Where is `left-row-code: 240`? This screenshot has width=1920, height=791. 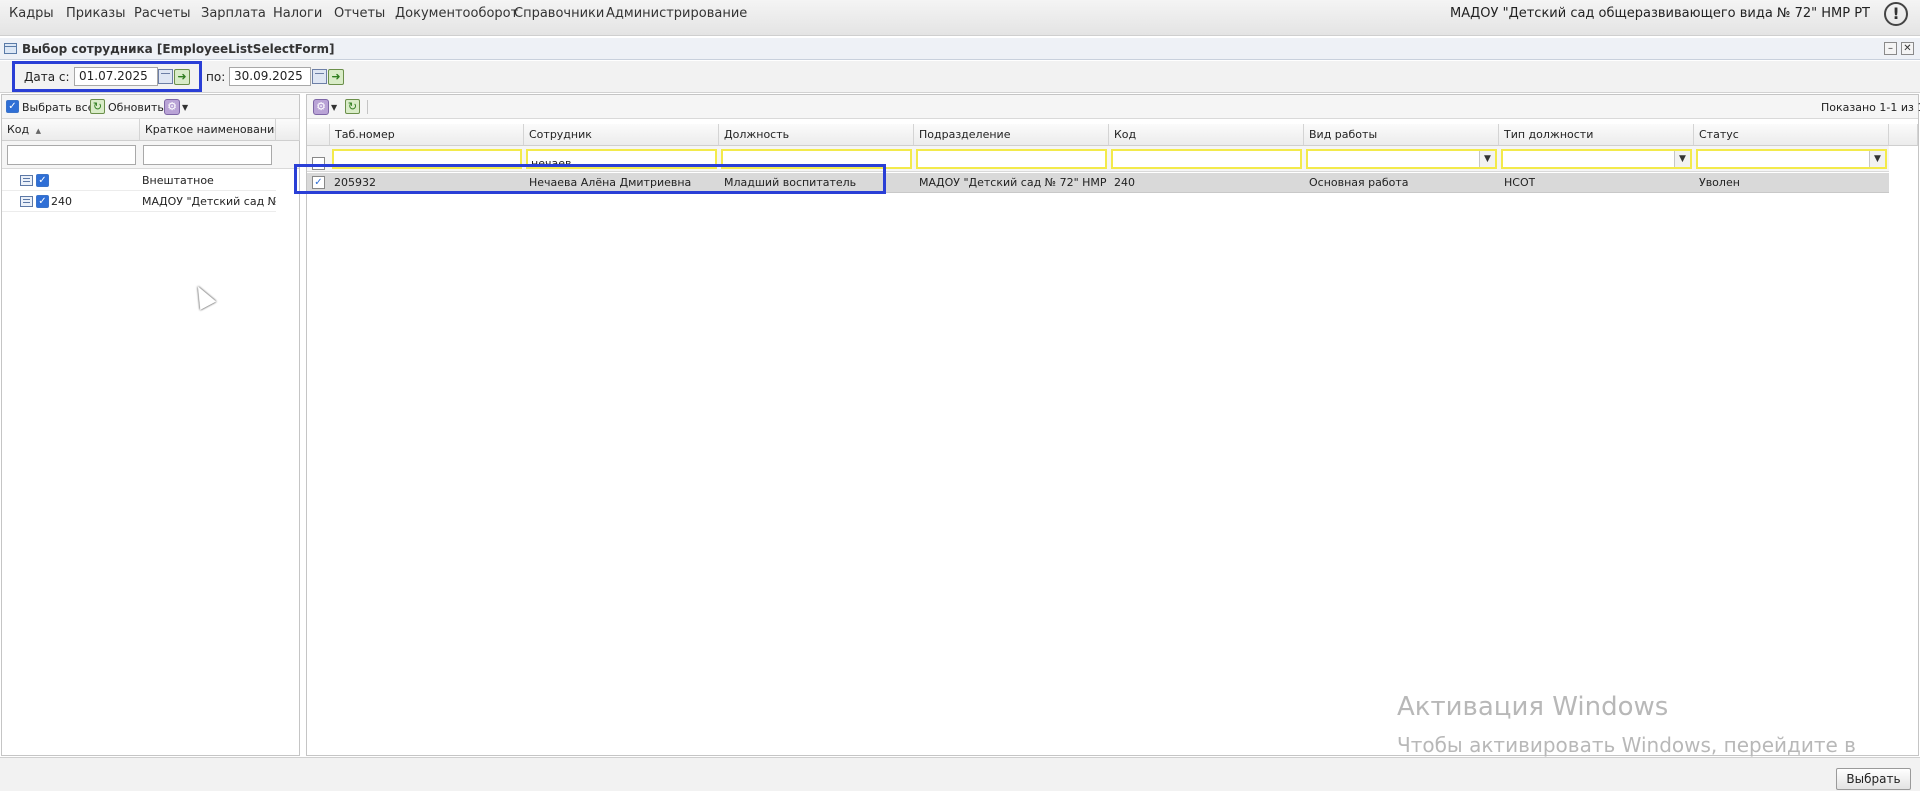
left-row-code: 240 is located at coordinates (61, 201).